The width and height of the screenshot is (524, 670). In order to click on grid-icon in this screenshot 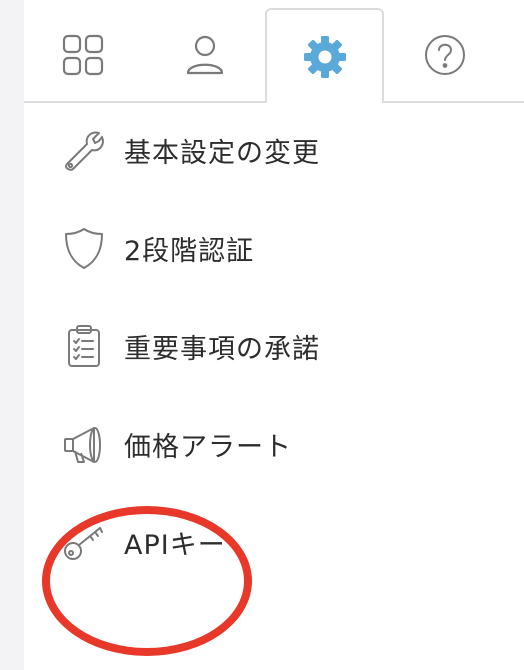, I will do `click(83, 55)`.